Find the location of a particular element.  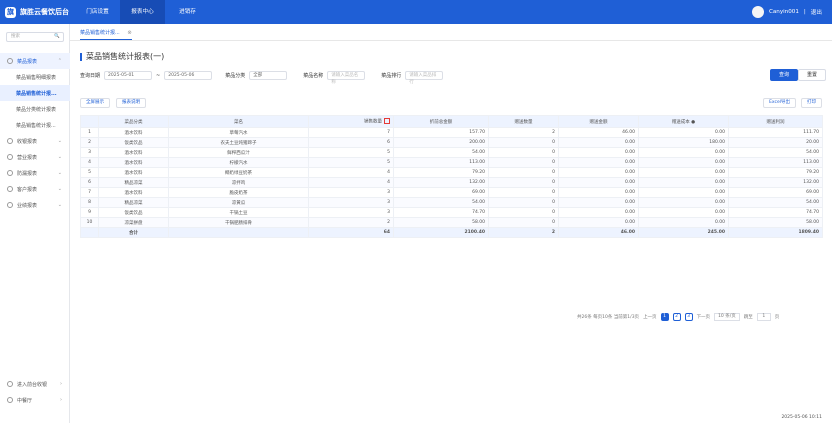

end-date-input: 2025-05-06 is located at coordinates (188, 75).